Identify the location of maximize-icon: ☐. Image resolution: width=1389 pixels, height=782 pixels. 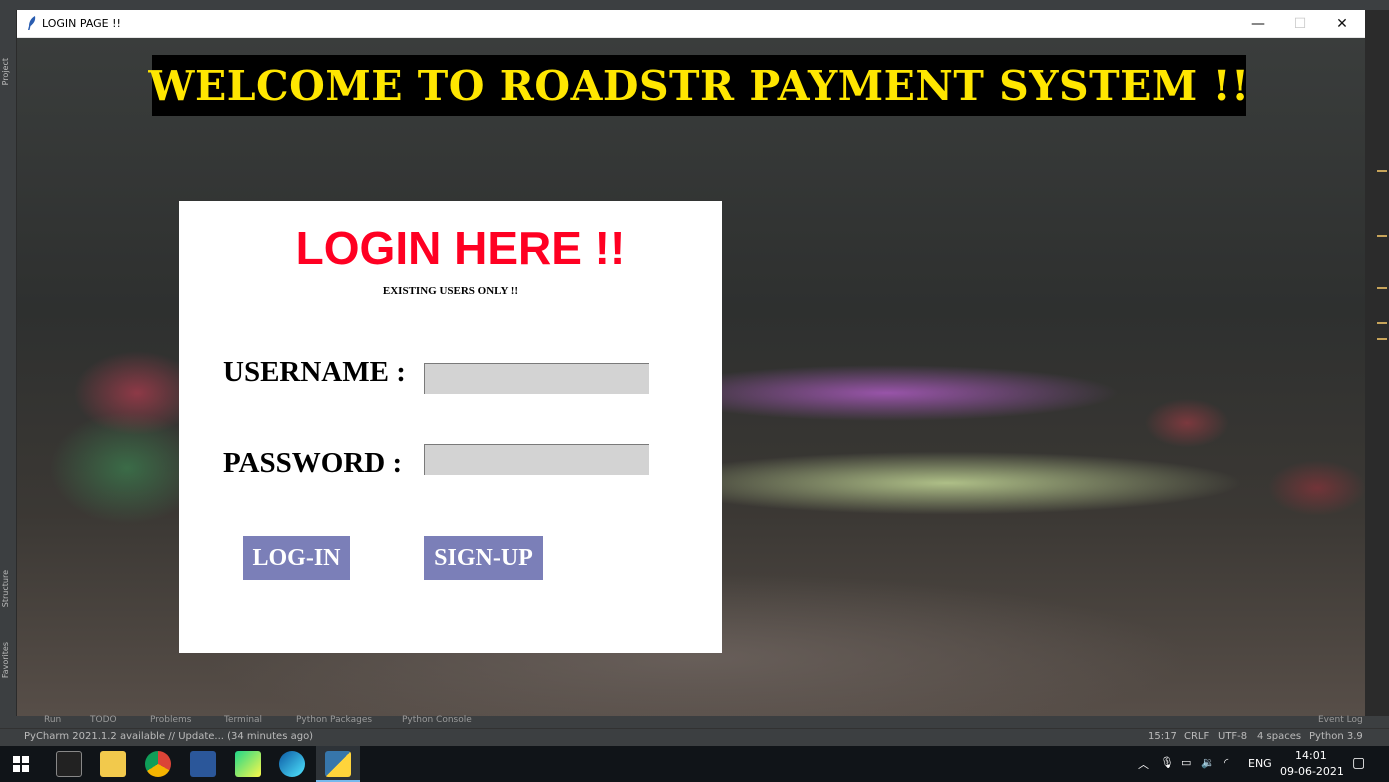
(1300, 24).